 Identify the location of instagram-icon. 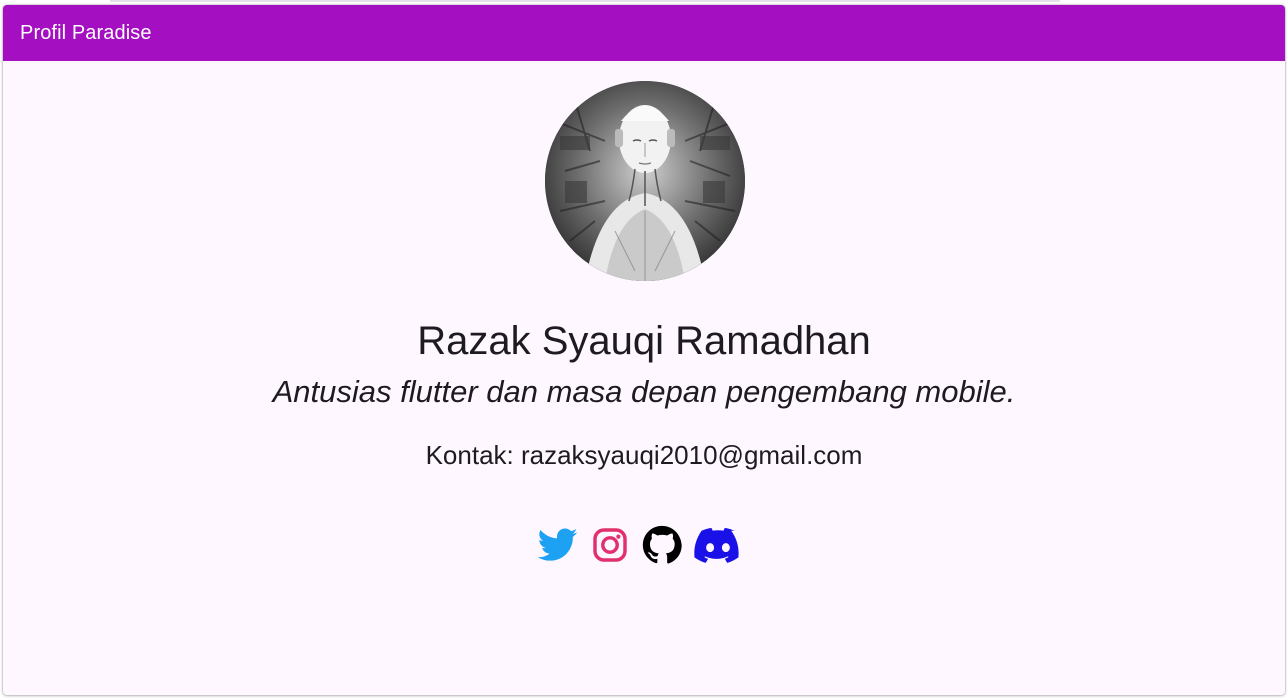
(610, 545).